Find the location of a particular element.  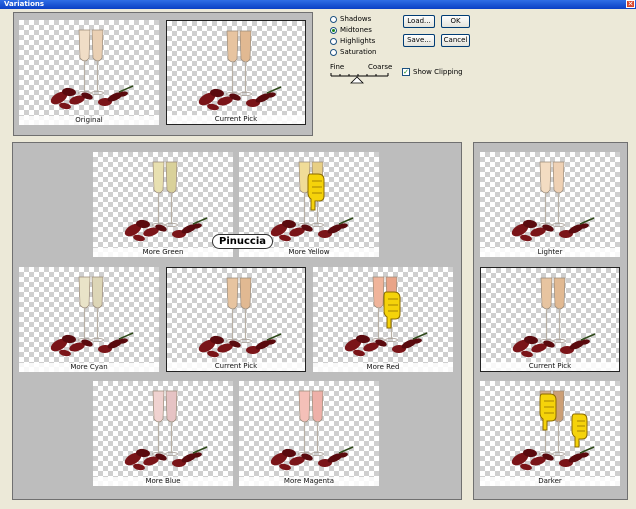

thumb-caption: More Green is located at coordinates (163, 252).